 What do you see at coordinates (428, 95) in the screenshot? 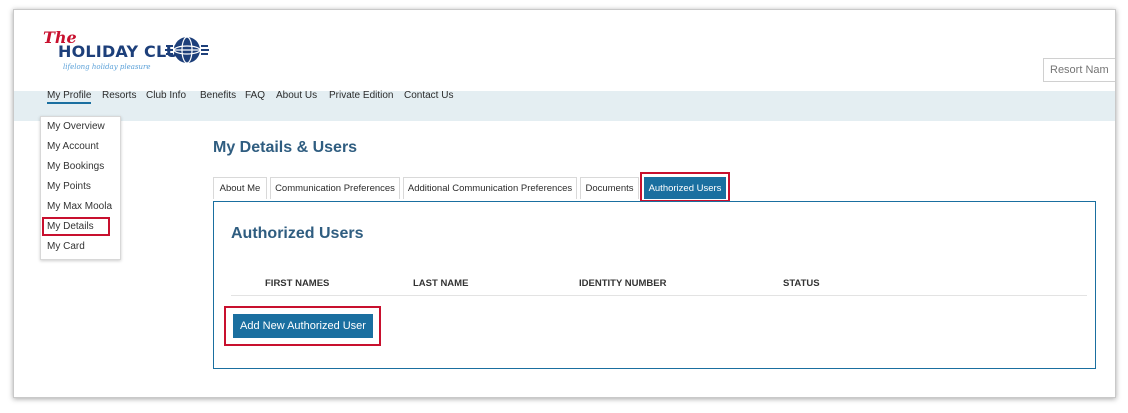
I see `nav-contact-us: Contact Us` at bounding box center [428, 95].